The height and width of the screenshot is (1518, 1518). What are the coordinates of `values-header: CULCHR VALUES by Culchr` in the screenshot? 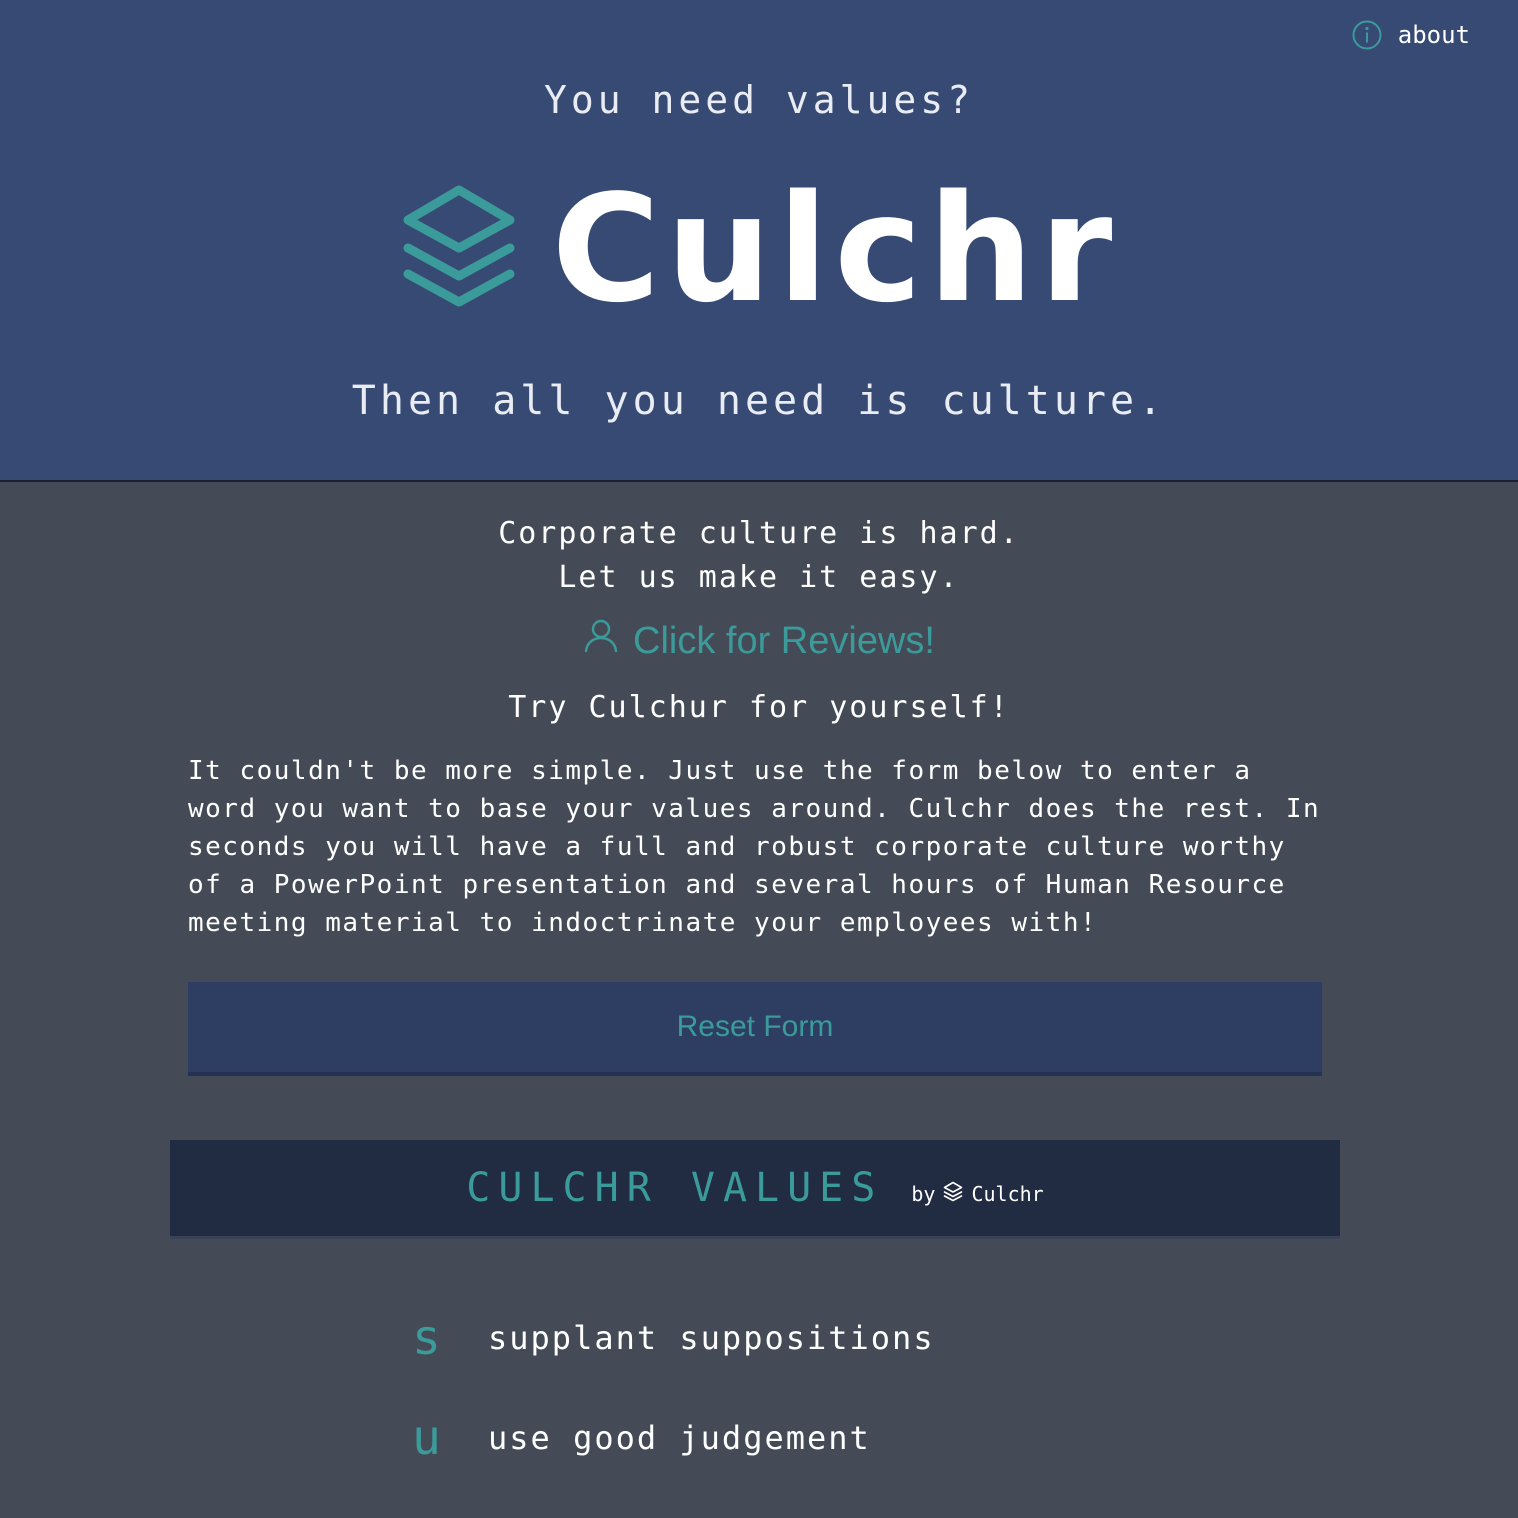 It's located at (755, 1189).